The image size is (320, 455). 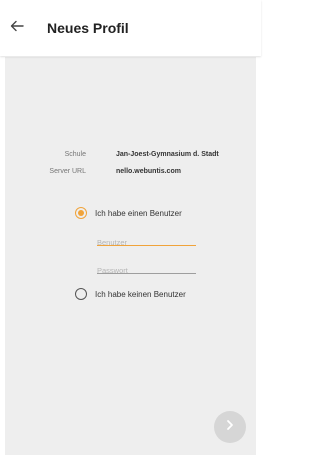 I want to click on back-button, so click(x=17, y=28).